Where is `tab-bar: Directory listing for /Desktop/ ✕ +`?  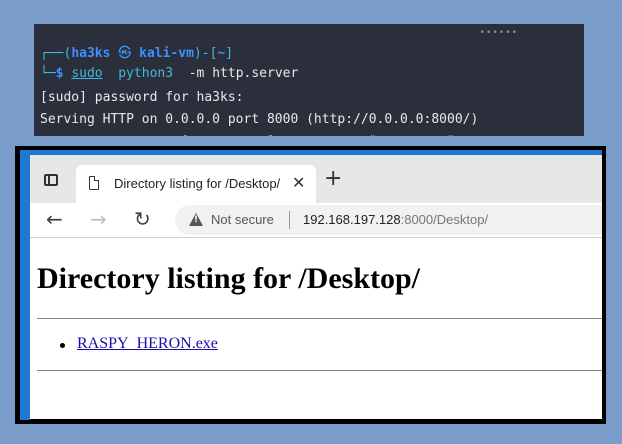
tab-bar: Directory listing for /Desktop/ ✕ + is located at coordinates (316, 179).